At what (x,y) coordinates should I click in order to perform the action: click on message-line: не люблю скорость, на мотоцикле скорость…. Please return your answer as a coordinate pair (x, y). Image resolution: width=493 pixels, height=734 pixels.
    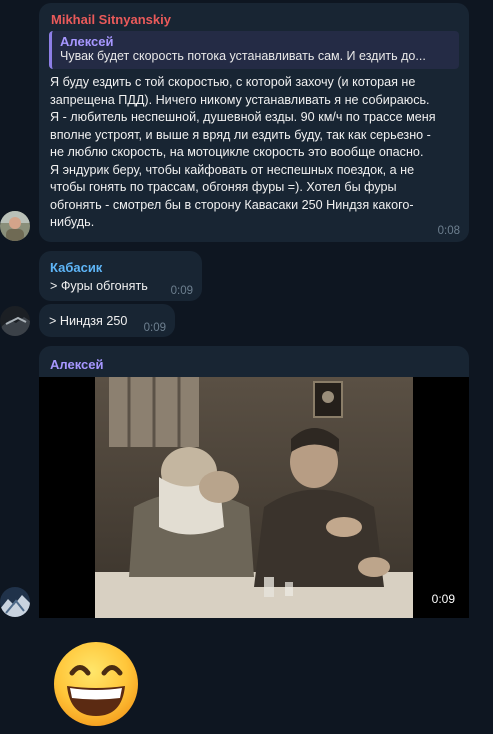
    Looking at the image, I should click on (237, 152).